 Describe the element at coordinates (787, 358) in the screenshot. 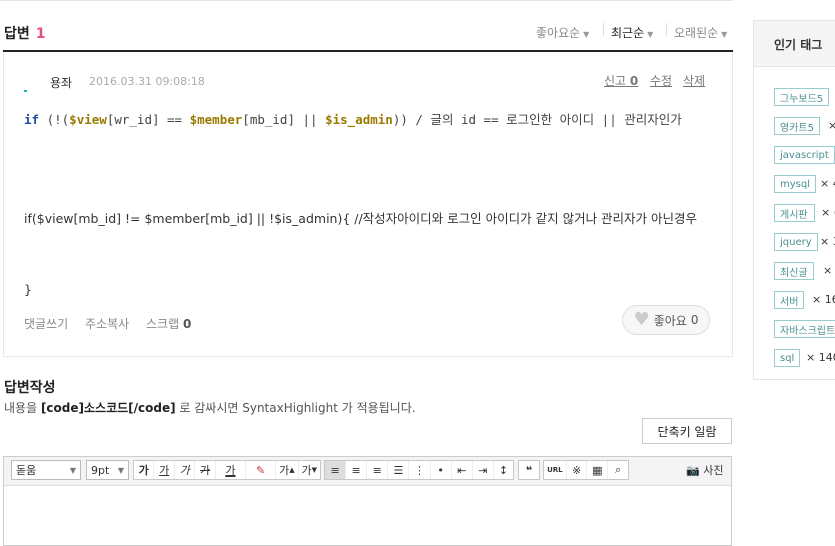

I see `tag-link: sql` at that location.